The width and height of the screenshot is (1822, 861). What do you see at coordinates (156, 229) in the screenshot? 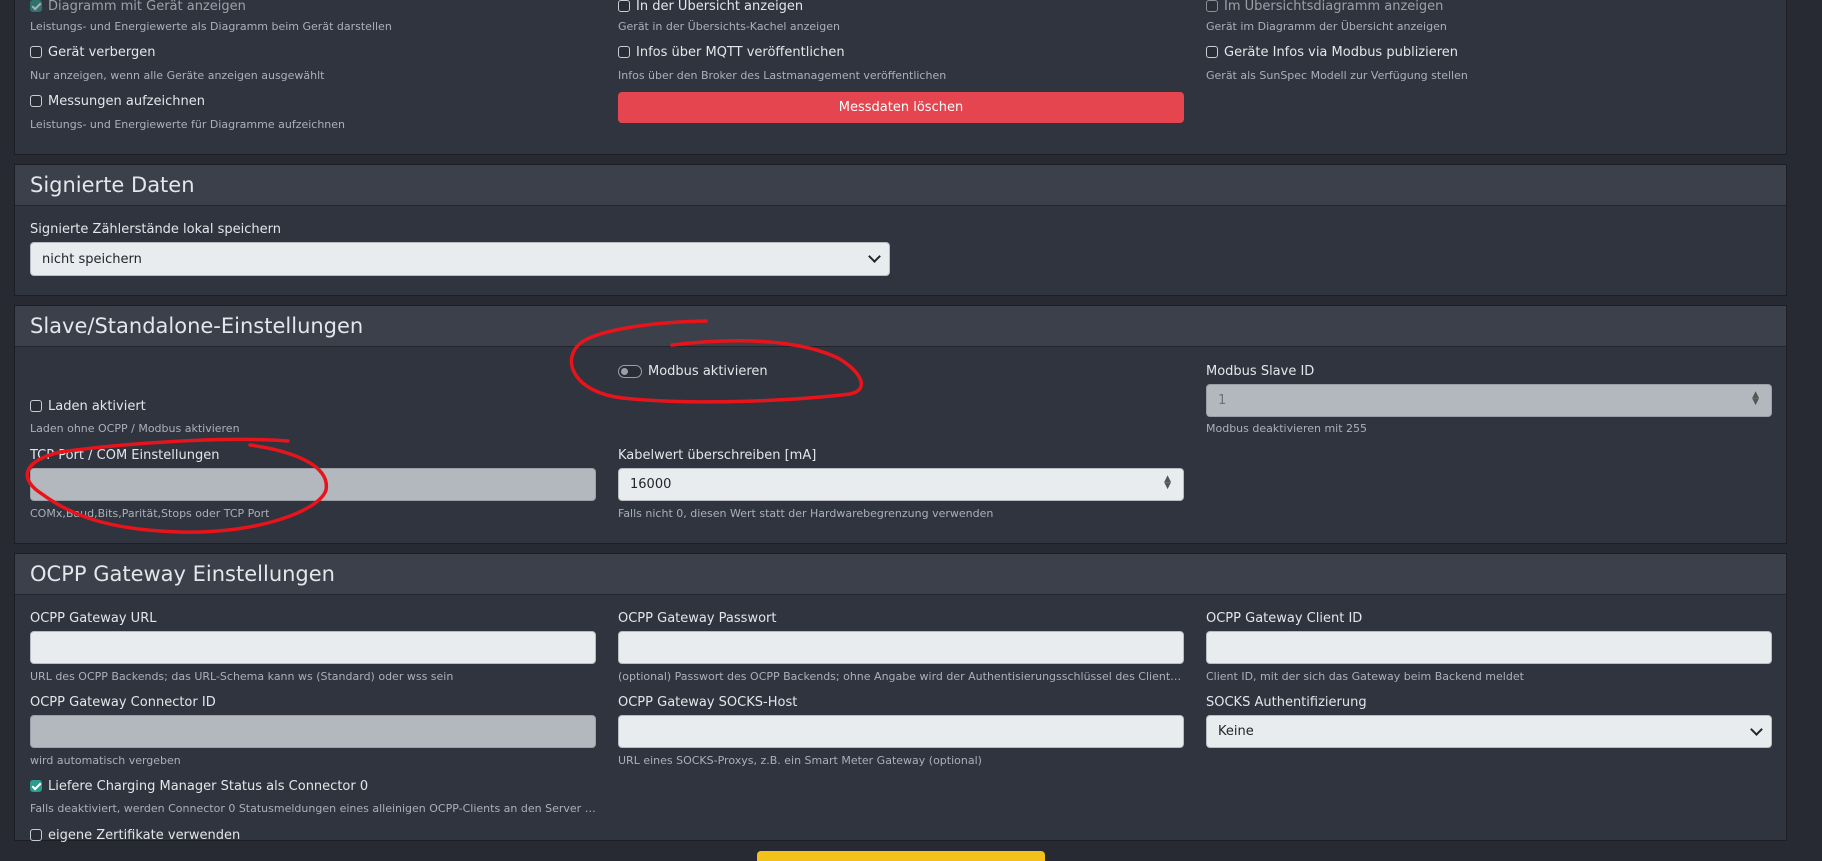
I see `signed-data-label: Signierte Zählerstände lokal speichern` at bounding box center [156, 229].